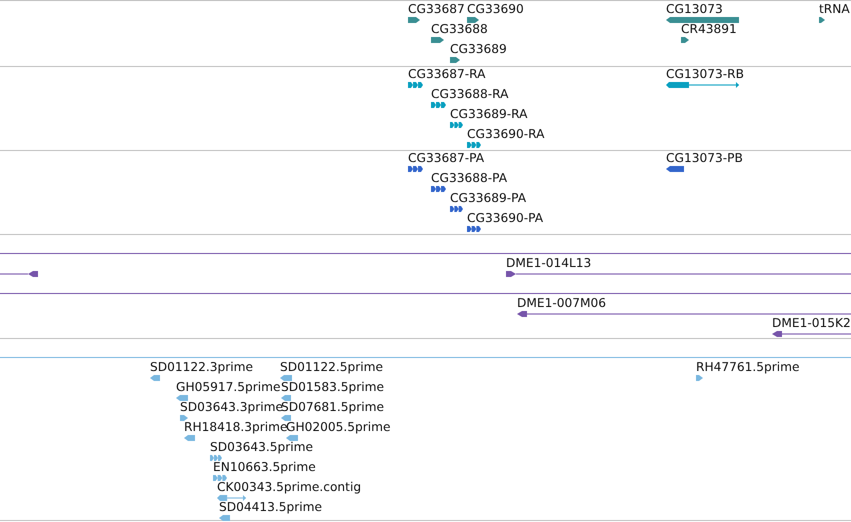 The image size is (851, 522). I want to click on feature-label: GH02005.5prime, so click(338, 427).